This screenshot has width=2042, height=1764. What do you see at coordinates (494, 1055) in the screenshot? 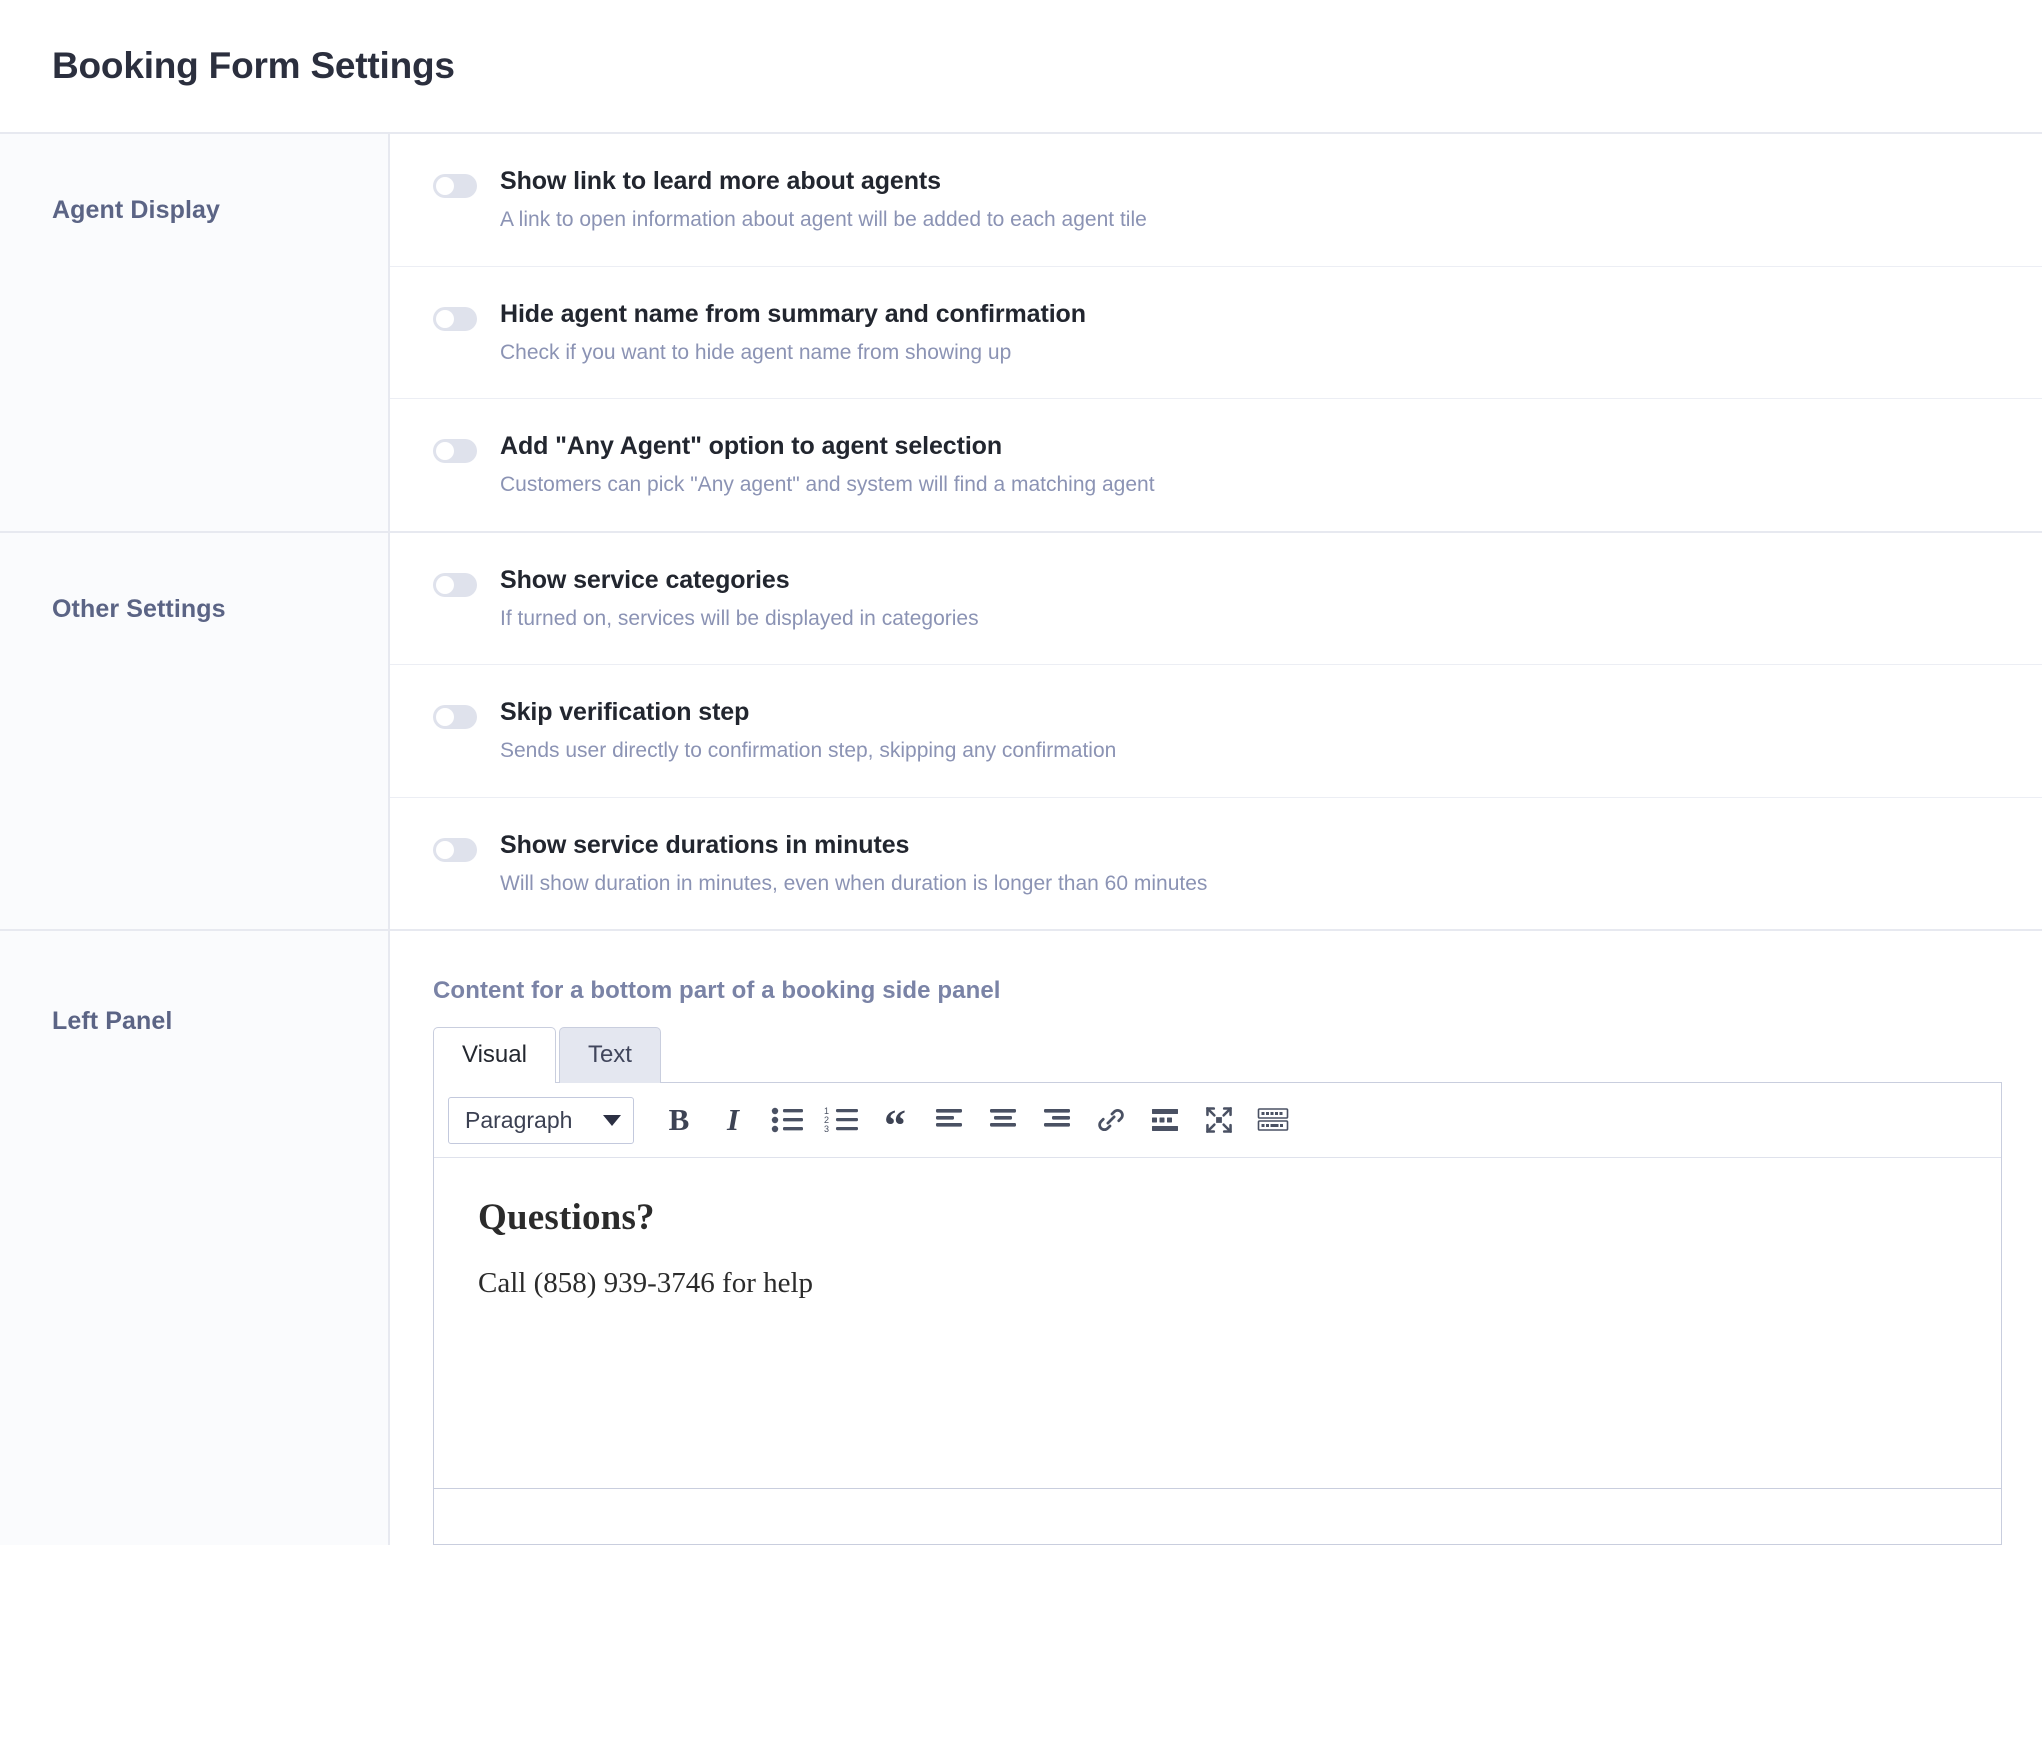
I see `tab-visual: Visual` at bounding box center [494, 1055].